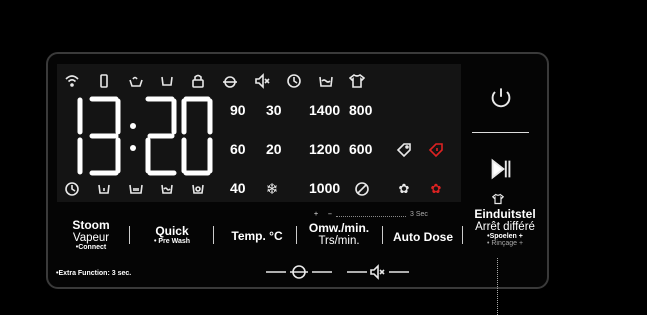  Describe the element at coordinates (357, 81) in the screenshot. I see `shirt-icon` at that location.